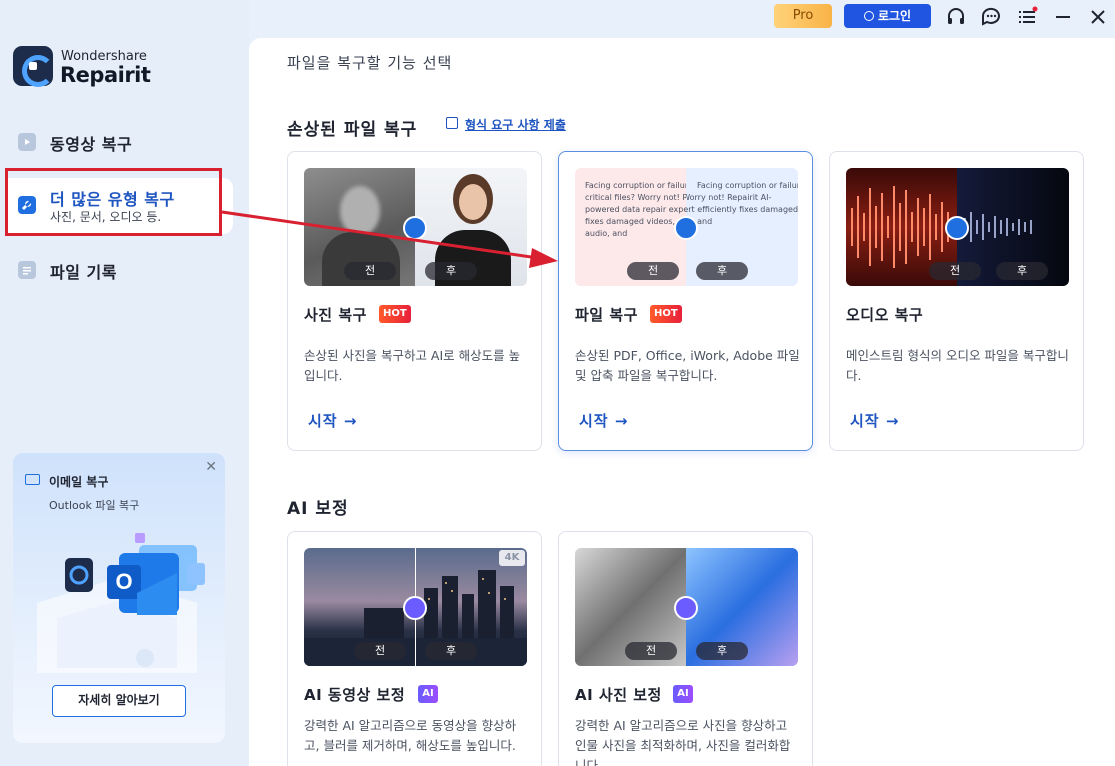  I want to click on card-description: 메인스트림 형식의 오디오 파일을 복구합니다., so click(957, 365).